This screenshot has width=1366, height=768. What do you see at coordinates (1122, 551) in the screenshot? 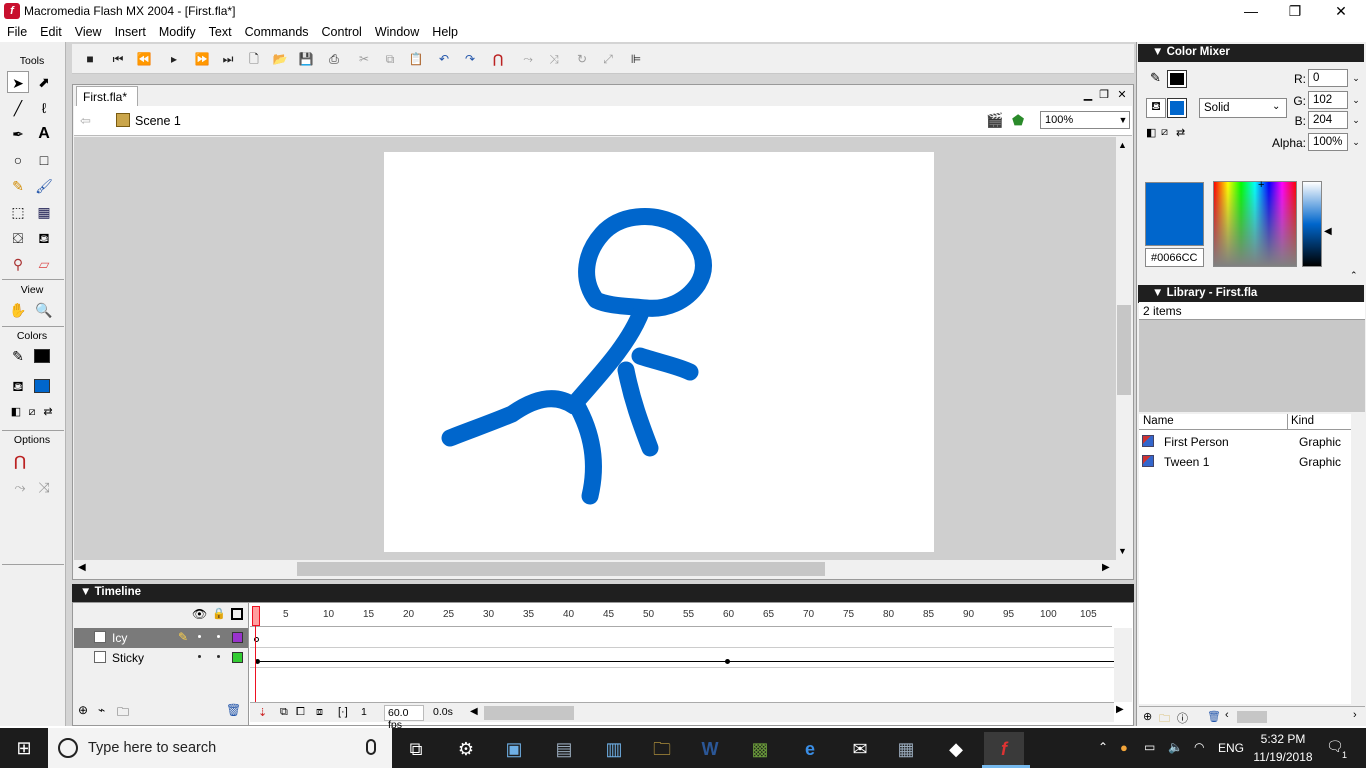
I see `scroll-down-icon: ▼` at bounding box center [1122, 551].